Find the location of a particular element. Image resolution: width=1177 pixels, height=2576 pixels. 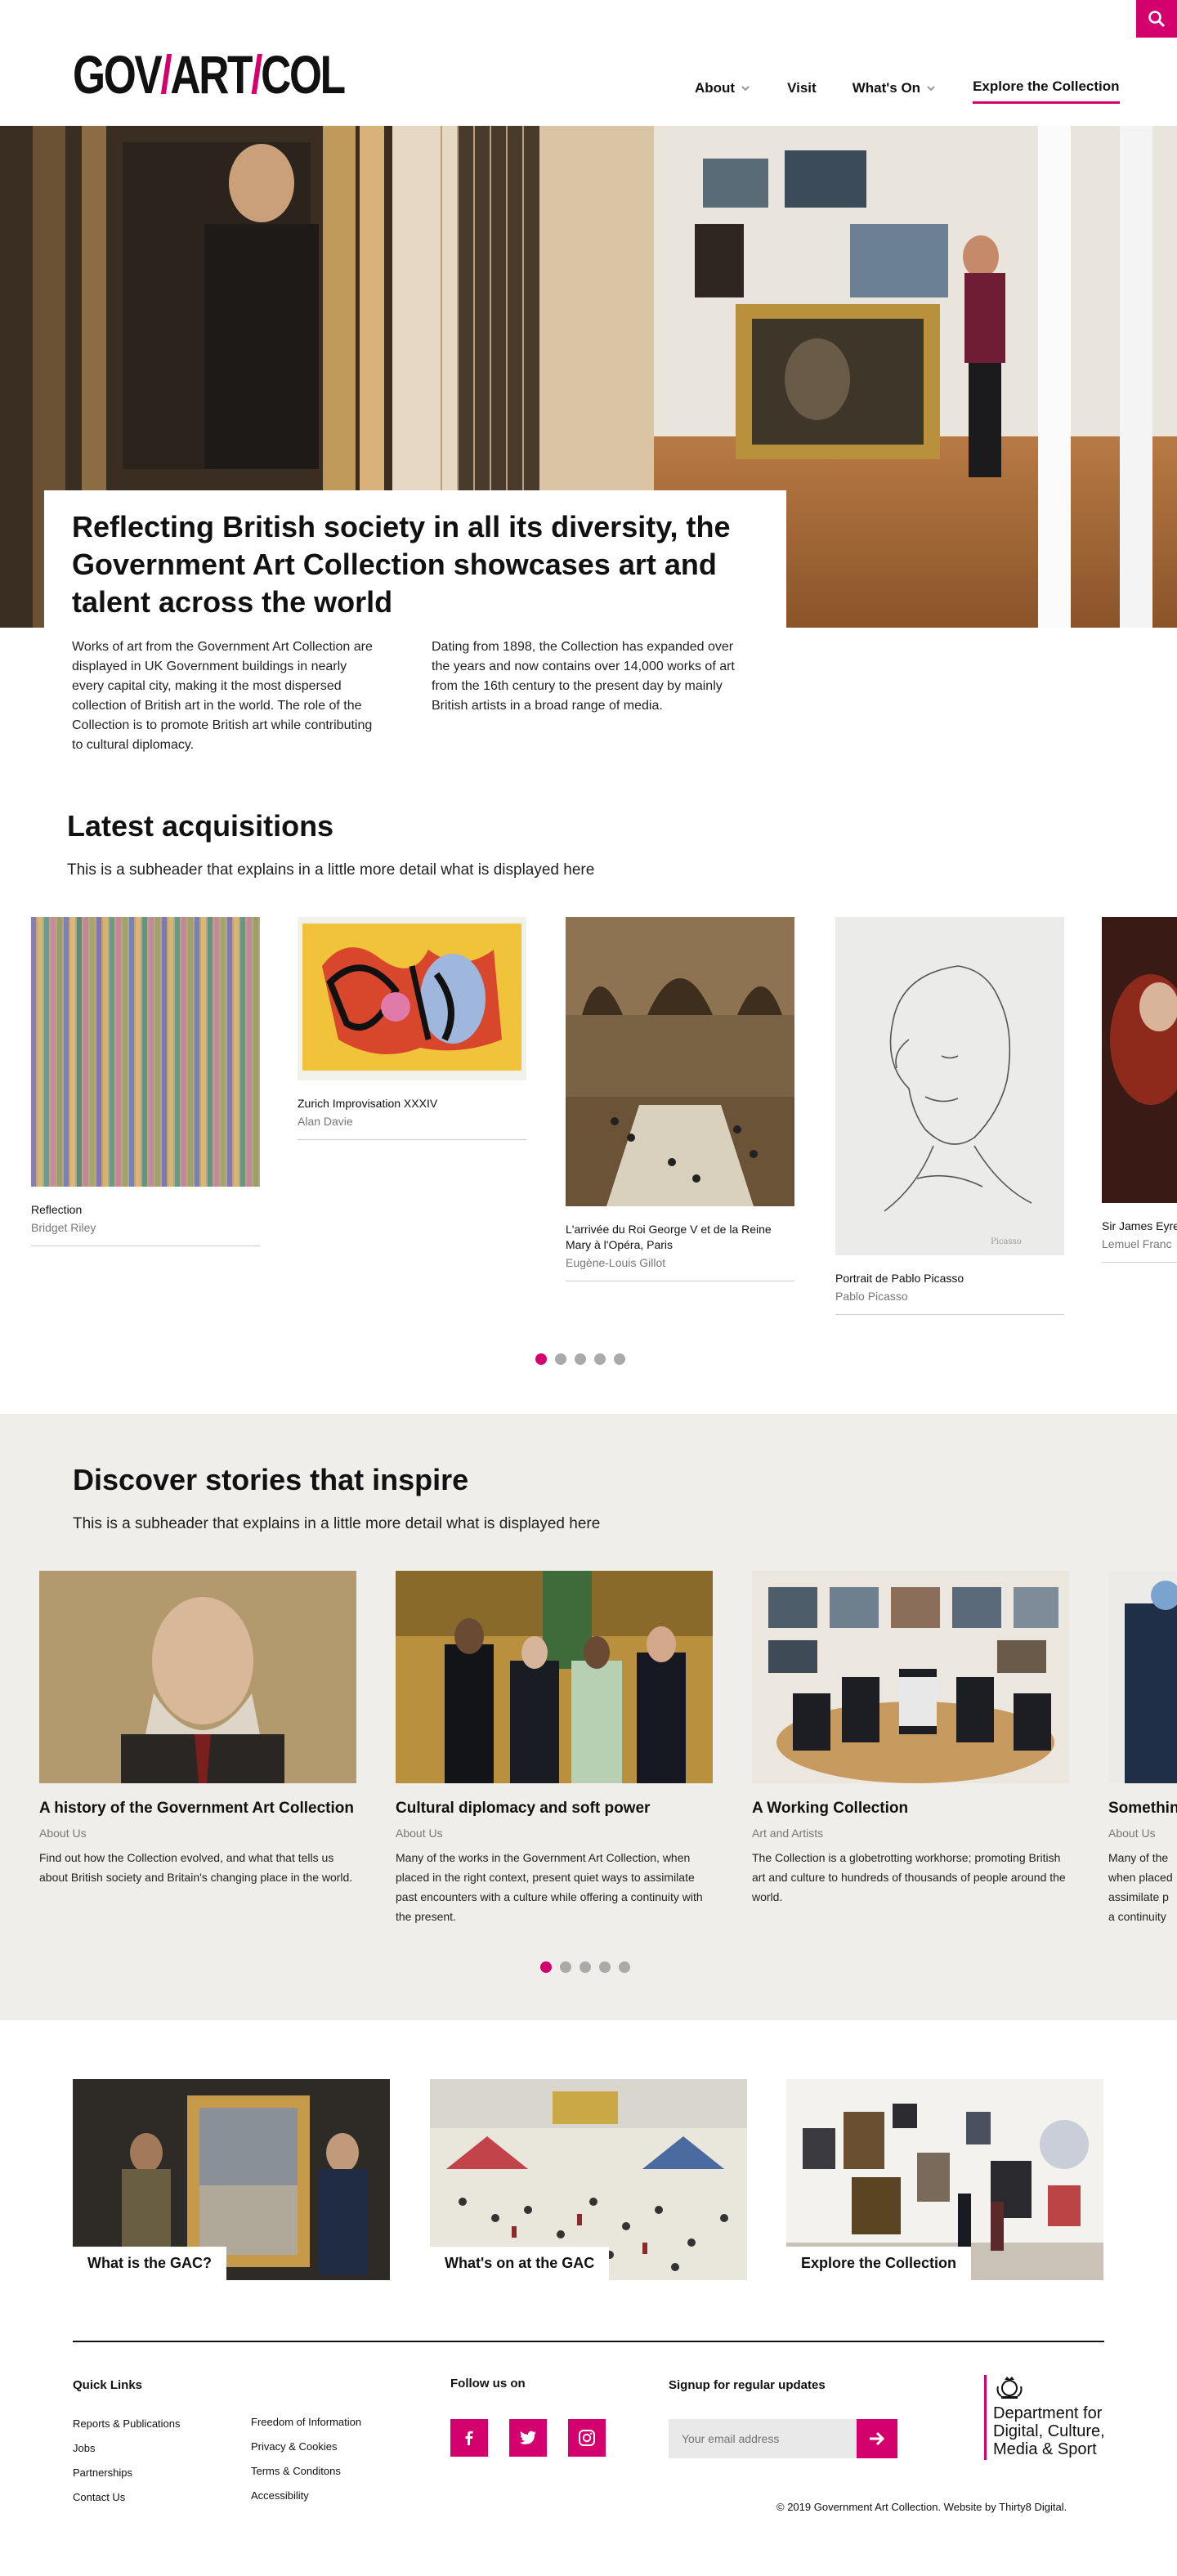

artwork-title: Zurich Improvisation XXXIV is located at coordinates (368, 1103).